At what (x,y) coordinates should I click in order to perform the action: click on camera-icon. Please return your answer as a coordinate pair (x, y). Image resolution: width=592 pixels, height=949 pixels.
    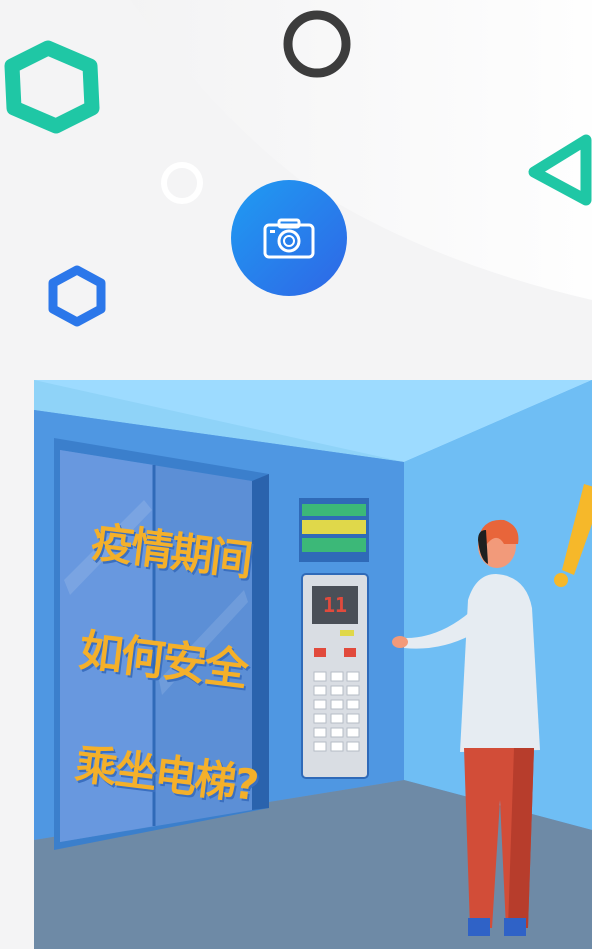
    Looking at the image, I should click on (289, 238).